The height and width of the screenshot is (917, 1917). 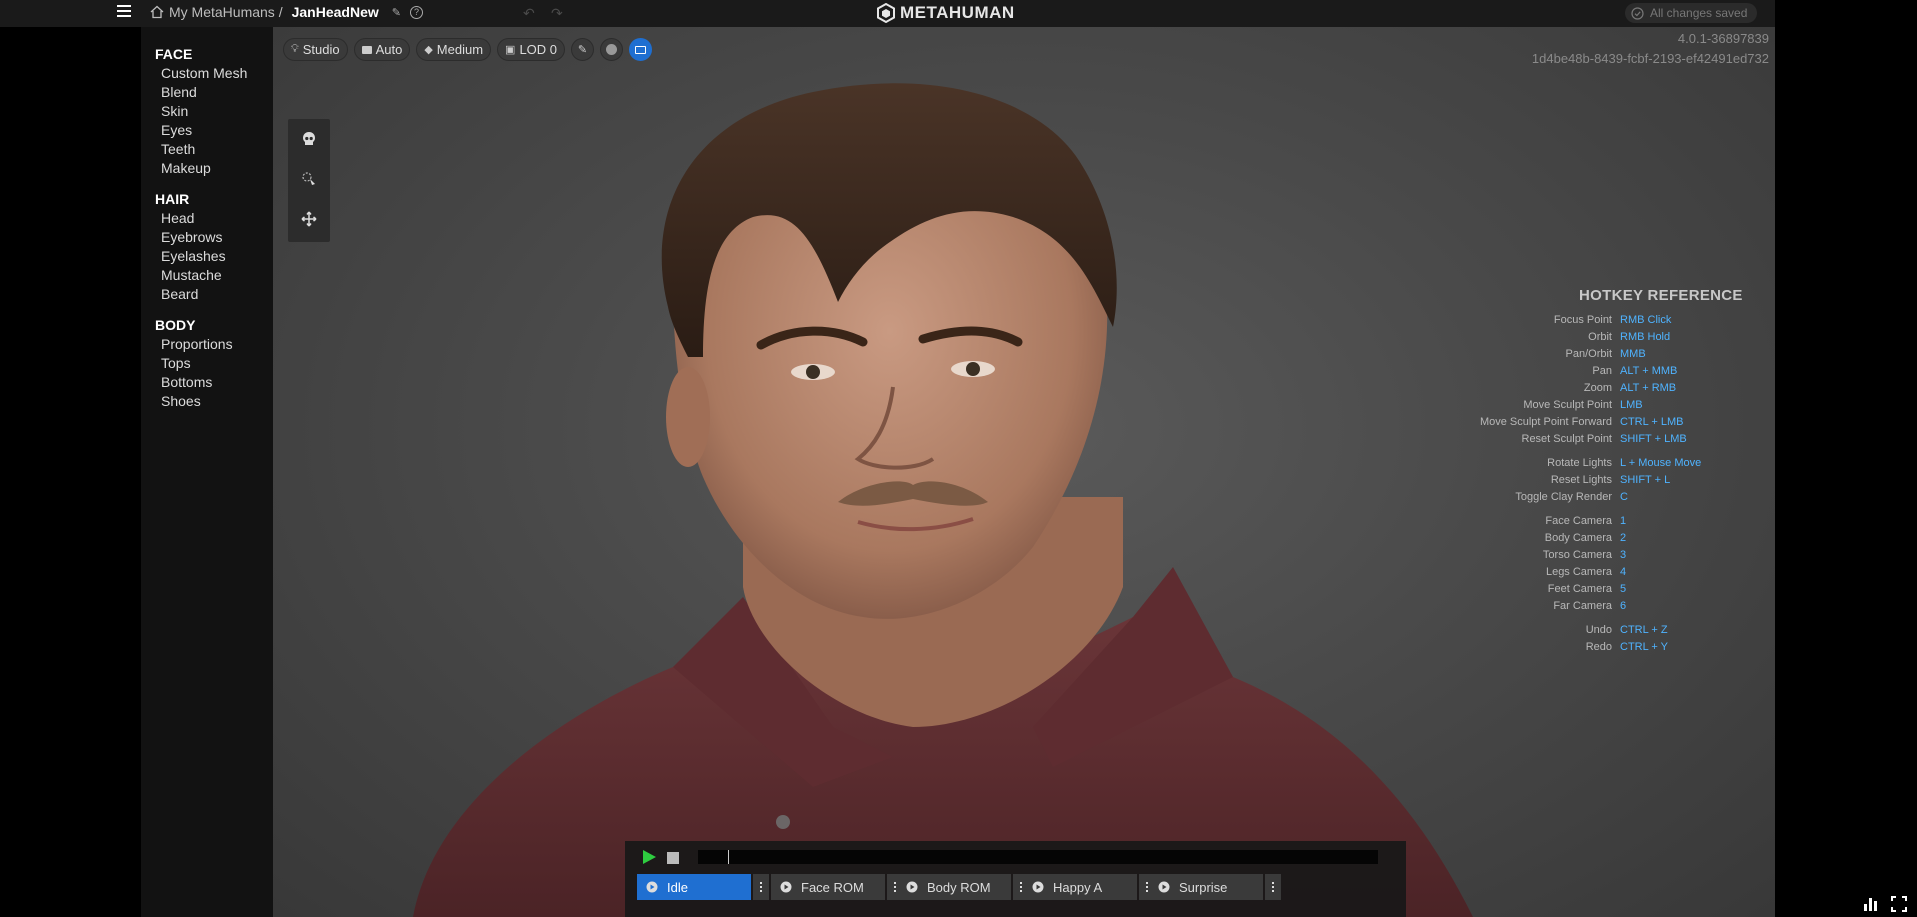 I want to click on sidebar-item-bottoms: Bottoms, so click(x=217, y=382).